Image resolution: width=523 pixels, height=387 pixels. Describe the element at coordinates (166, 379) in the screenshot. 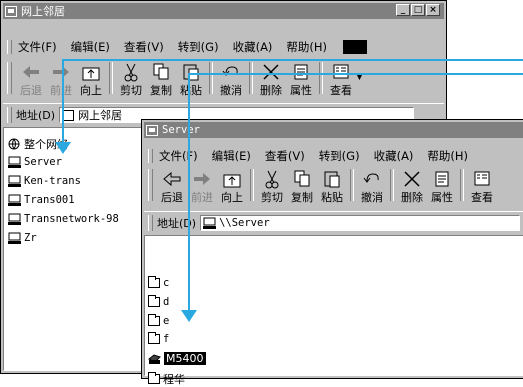

I see `list-item: 程华` at that location.